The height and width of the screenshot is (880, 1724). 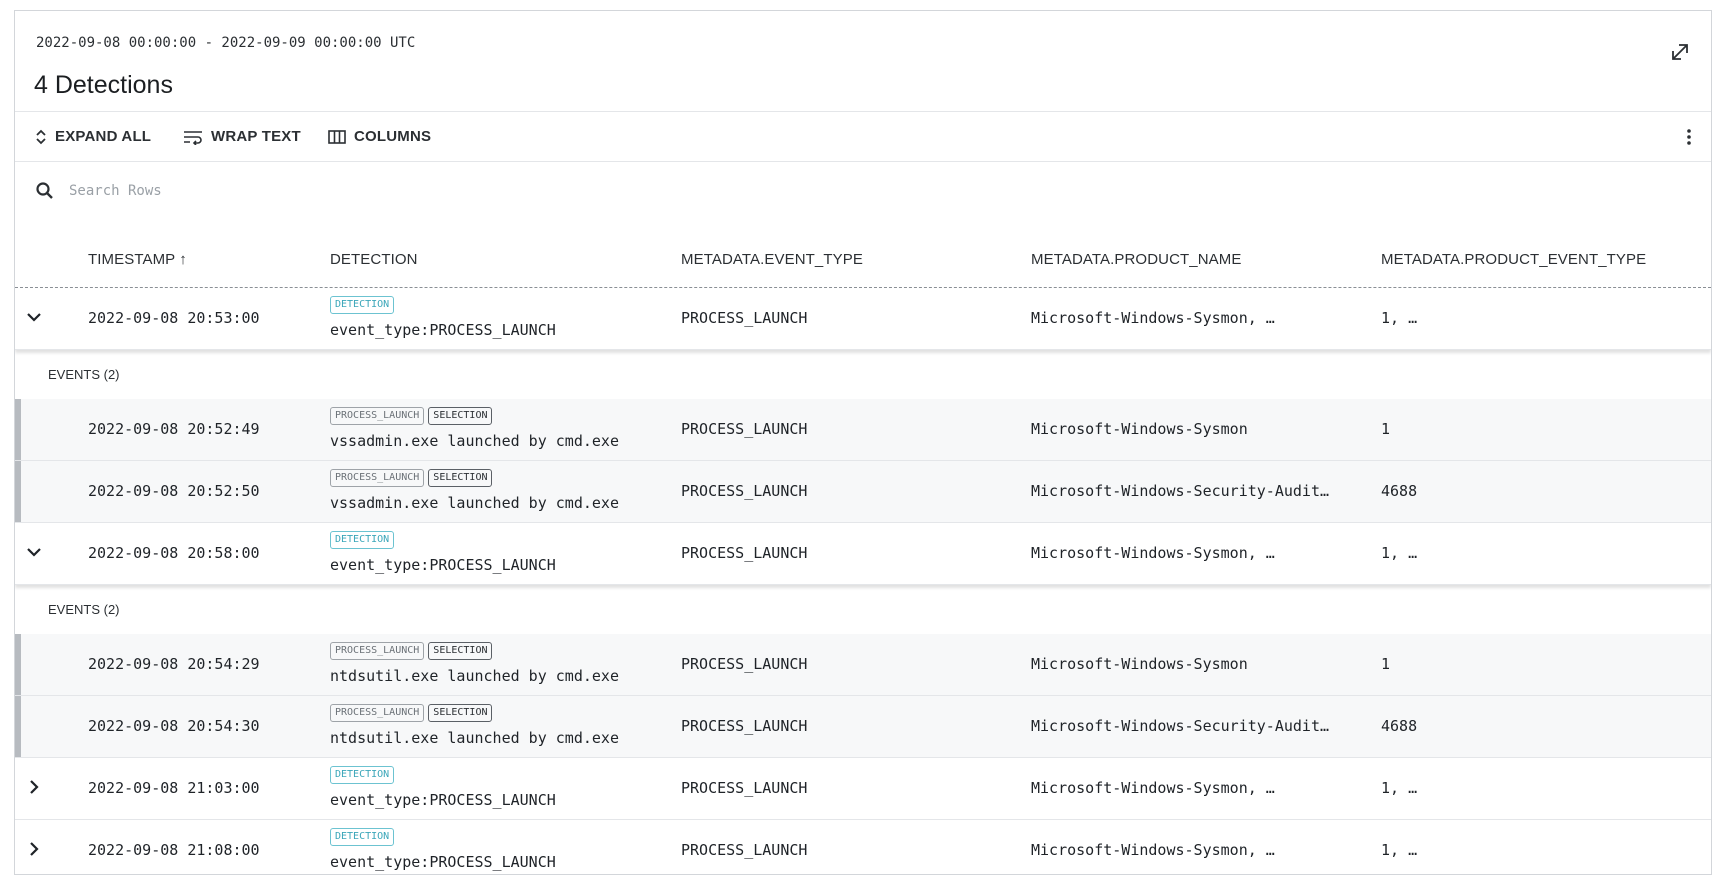 I want to click on timestamp-cell: 2022-09-08 20:54:30, so click(x=174, y=726).